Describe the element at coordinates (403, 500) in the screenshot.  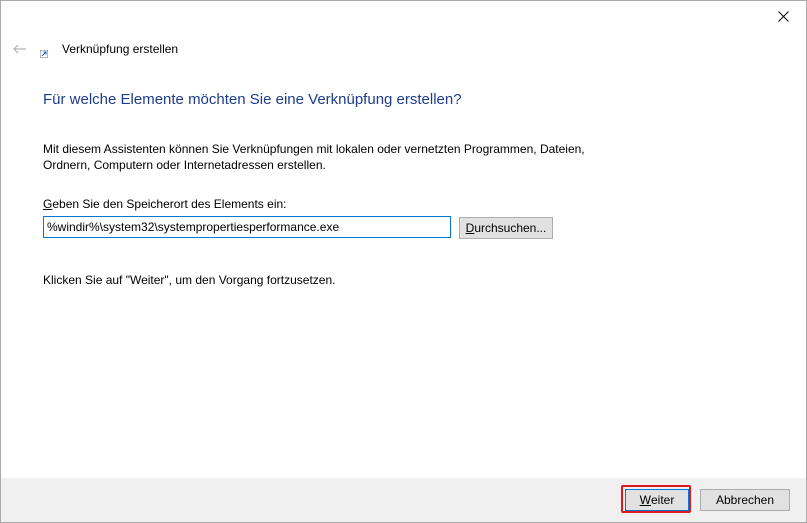
I see `button-bar: Weiter Abbrechen` at that location.